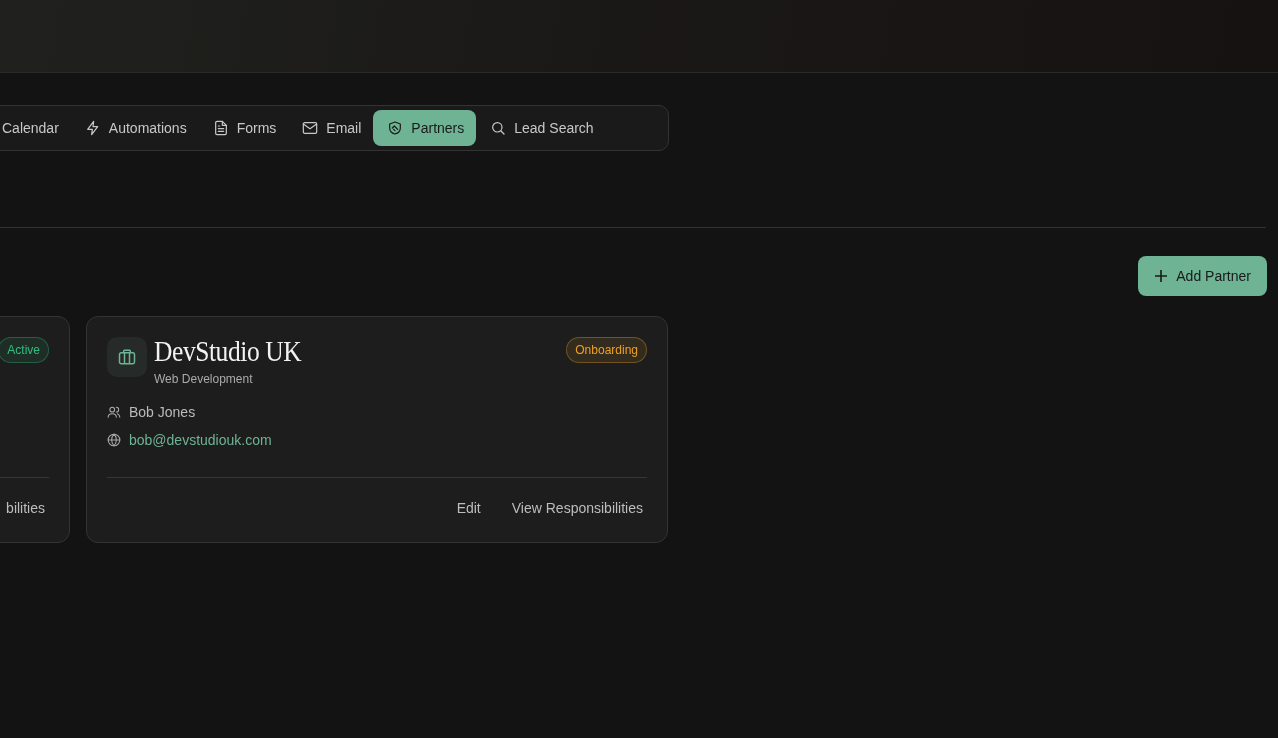  I want to click on tab: Lead Search, so click(541, 128).